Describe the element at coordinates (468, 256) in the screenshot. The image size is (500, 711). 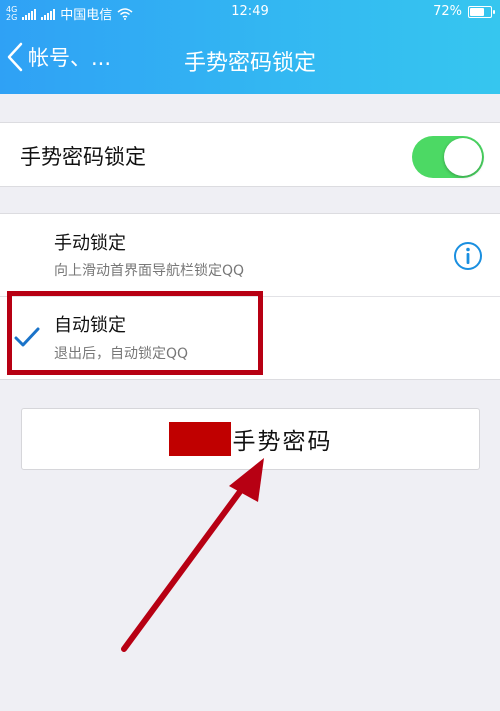
I see `info-icon` at that location.